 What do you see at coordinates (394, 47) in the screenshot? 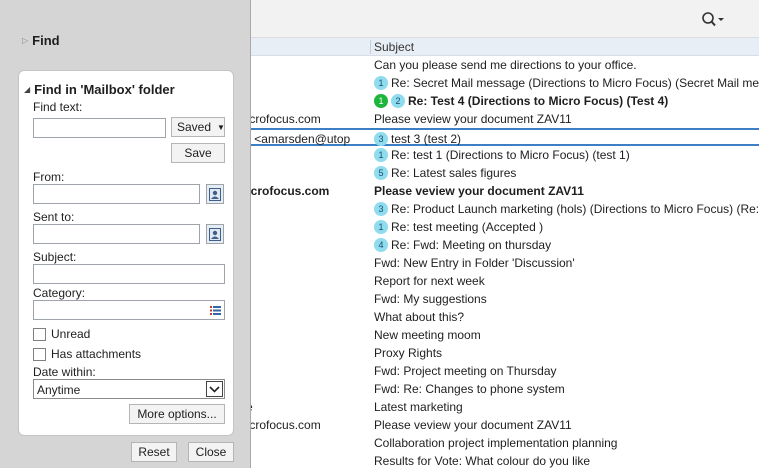
I see `subject-column-header: Subject` at bounding box center [394, 47].